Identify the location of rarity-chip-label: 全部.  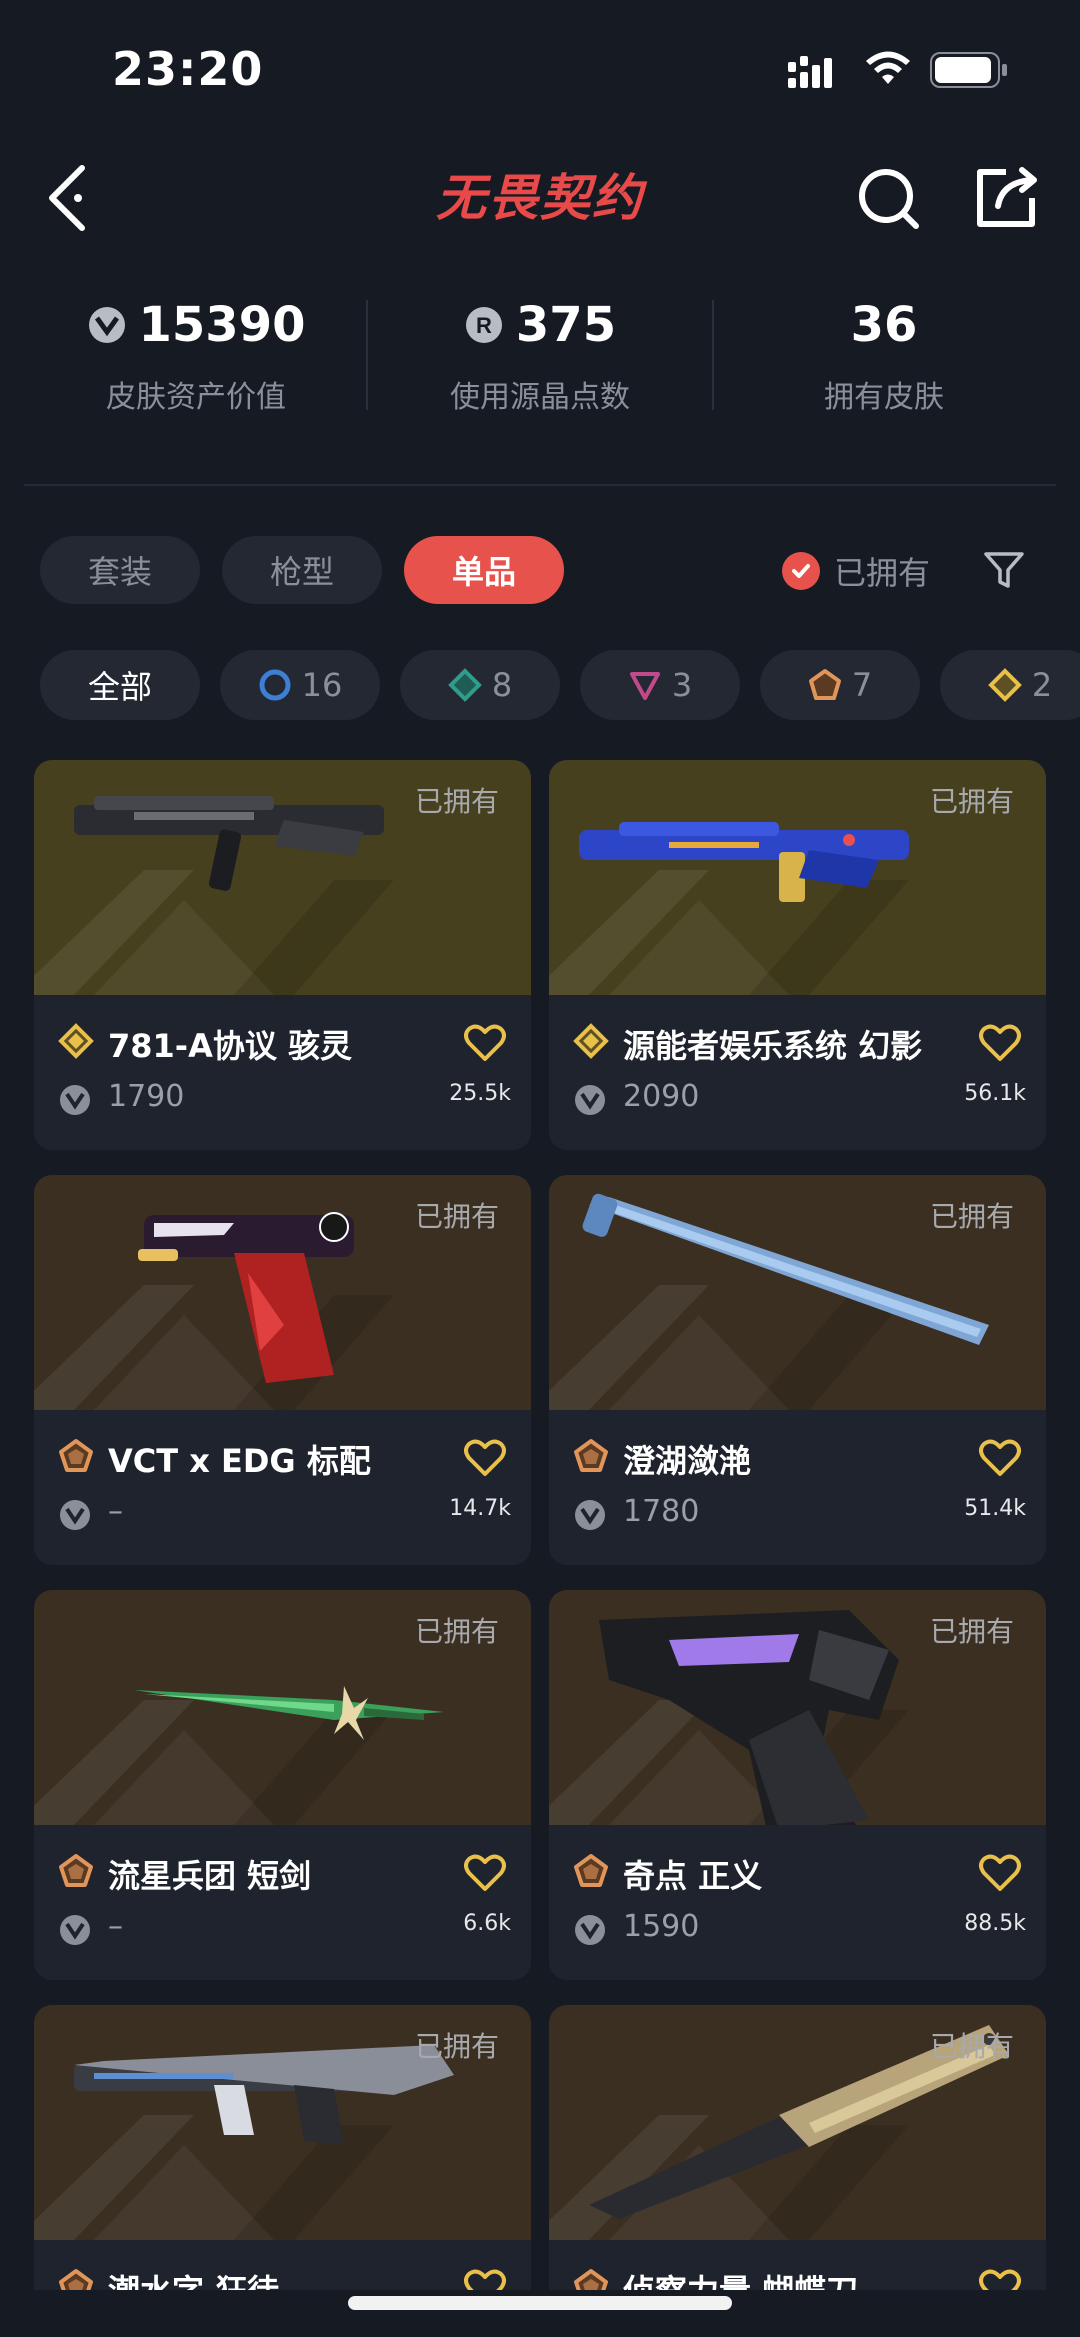
(119, 687).